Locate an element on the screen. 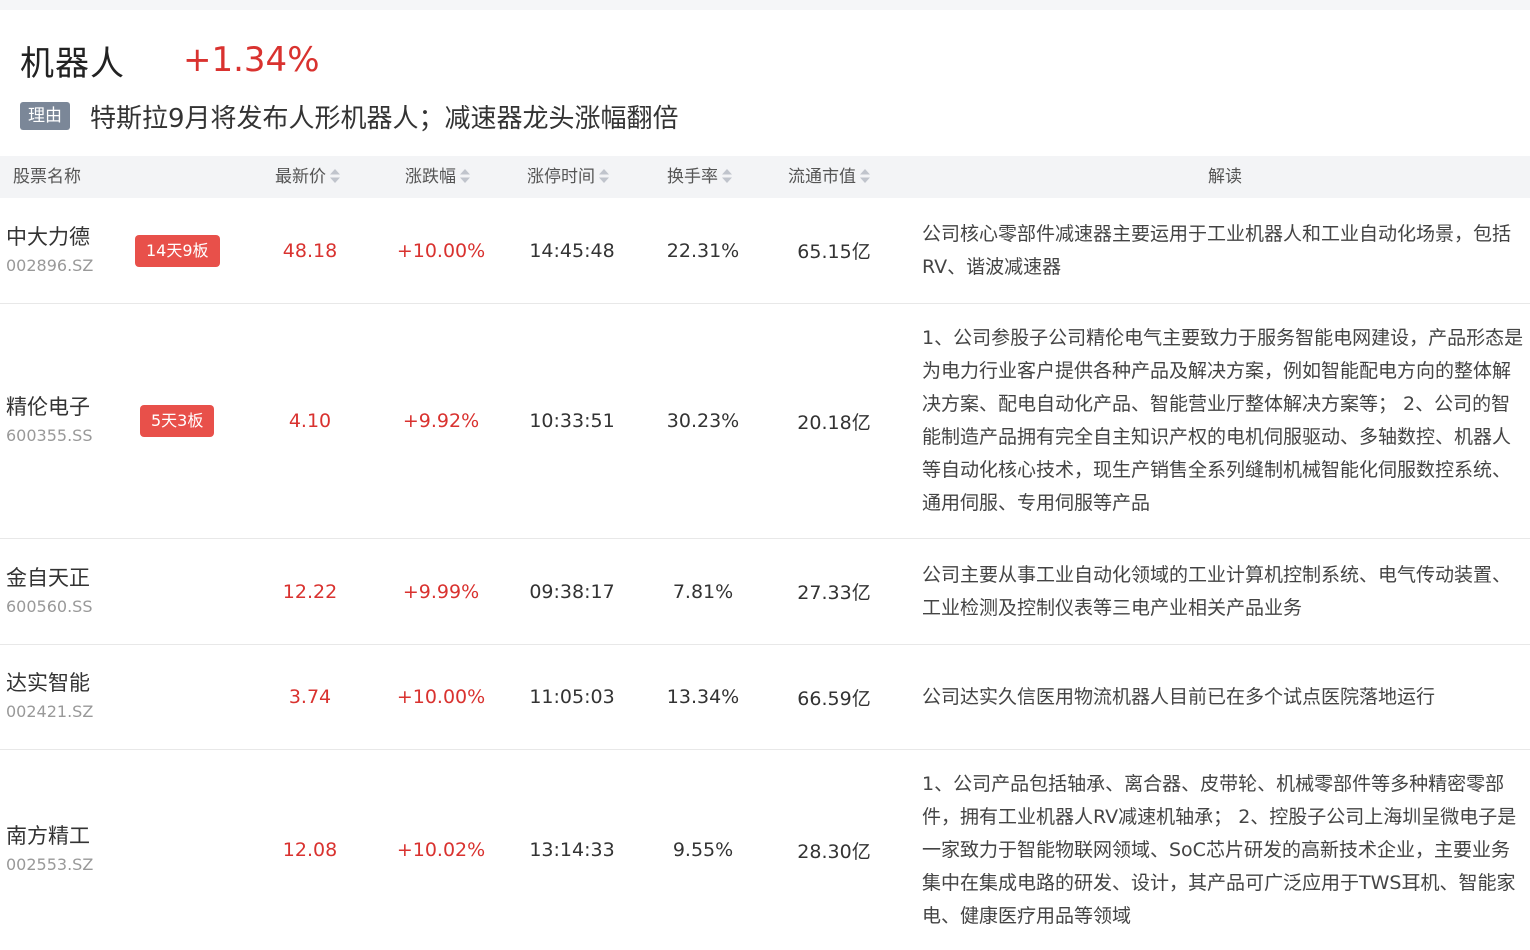 The image size is (1530, 950). turnover: 7.81% is located at coordinates (703, 591).